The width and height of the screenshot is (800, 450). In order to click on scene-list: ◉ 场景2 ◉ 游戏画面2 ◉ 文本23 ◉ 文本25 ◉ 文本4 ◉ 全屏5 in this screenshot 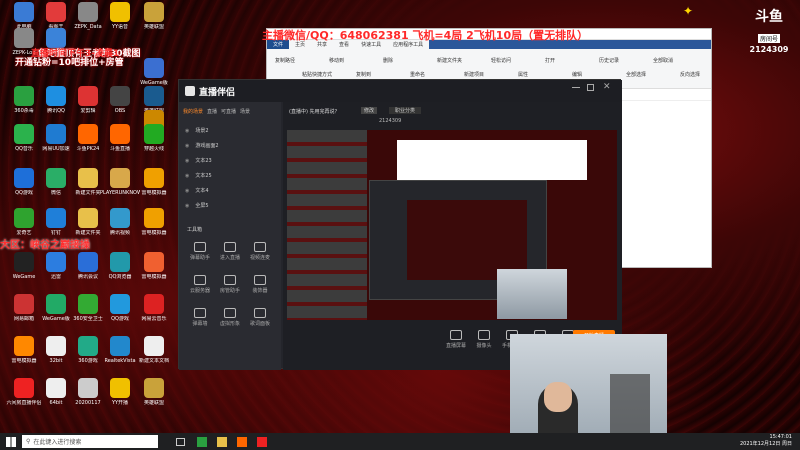, I will do `click(230, 168)`.